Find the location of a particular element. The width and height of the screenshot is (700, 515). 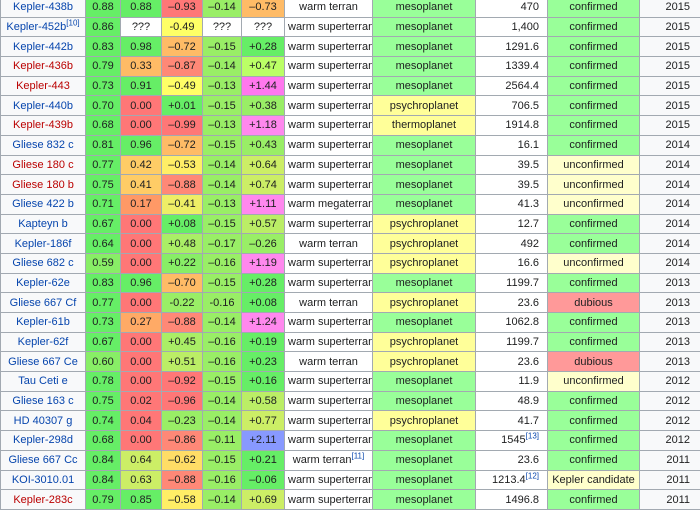

planet-link: Gliese 163 c is located at coordinates (42, 401).